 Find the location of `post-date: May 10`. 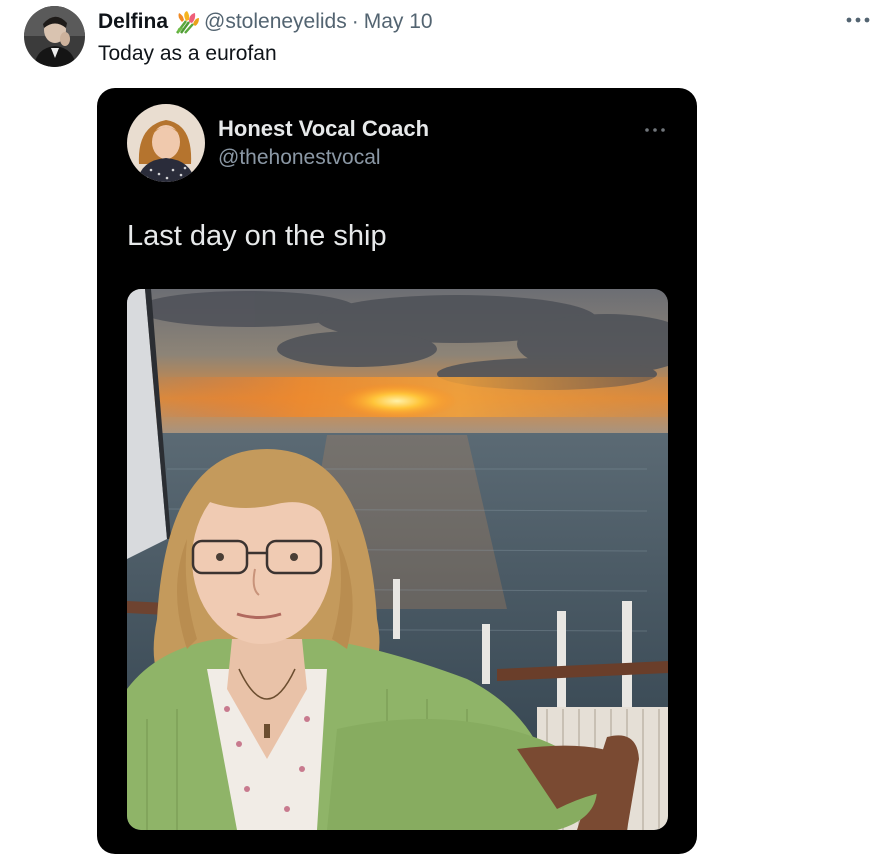

post-date: May 10 is located at coordinates (398, 22).